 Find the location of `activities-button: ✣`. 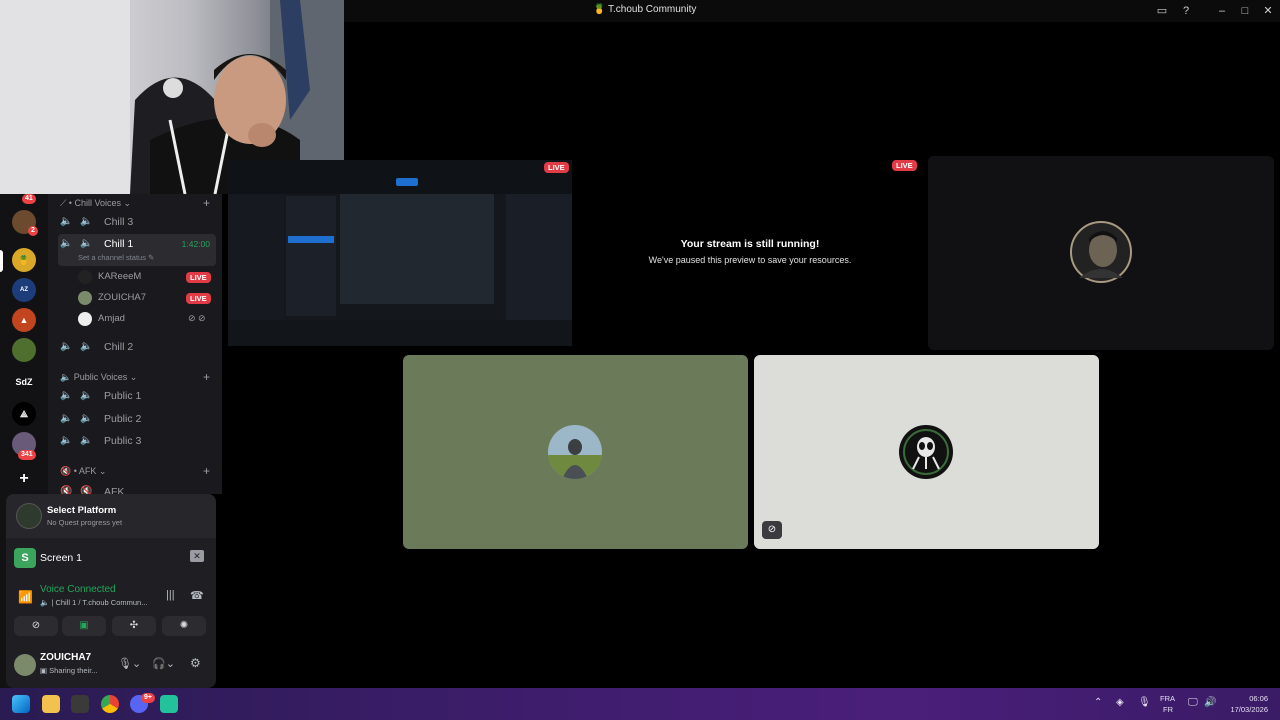

activities-button: ✣ is located at coordinates (134, 626).